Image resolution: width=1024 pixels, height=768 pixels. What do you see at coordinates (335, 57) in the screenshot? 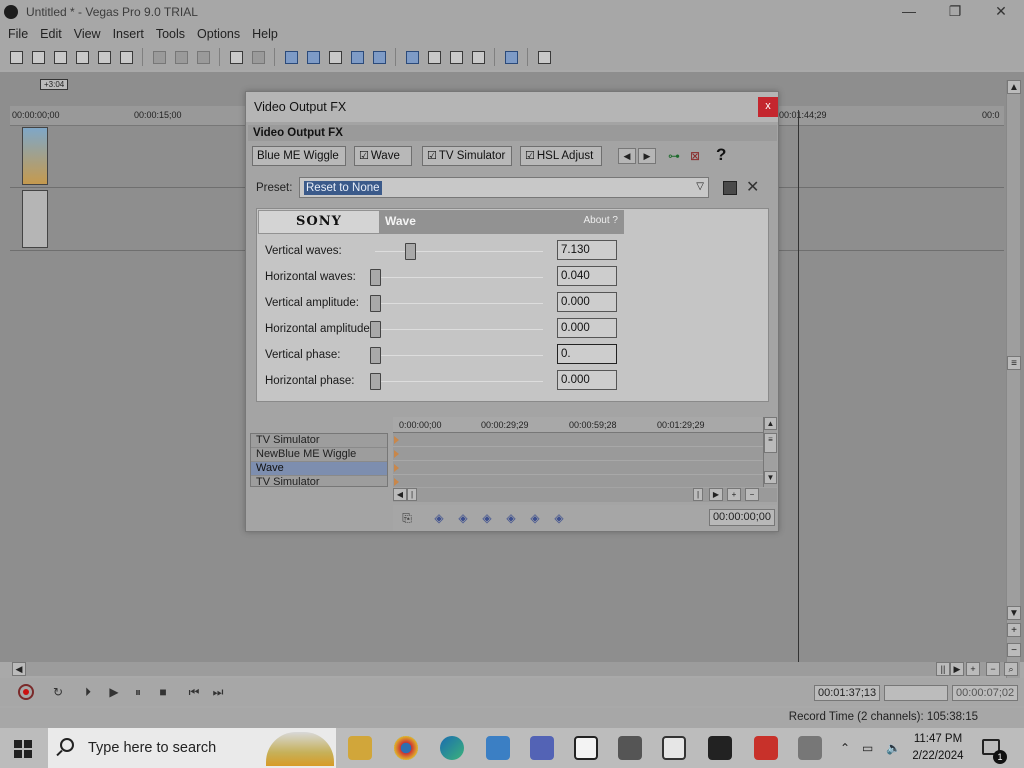
I see `selection-tool-icon` at bounding box center [335, 57].